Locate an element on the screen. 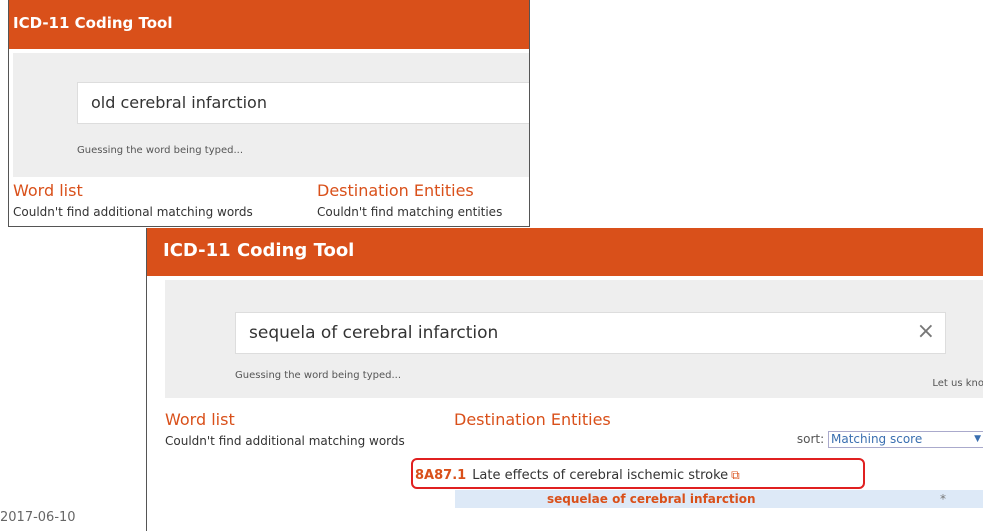 The width and height of the screenshot is (983, 531). match-detail-row: sequelae of cerebral infarction * is located at coordinates (719, 499).